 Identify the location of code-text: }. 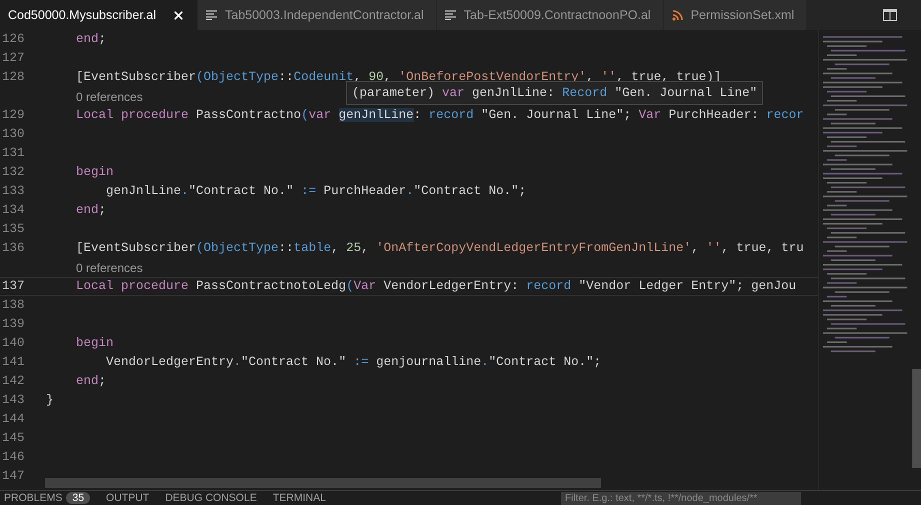
(50, 401).